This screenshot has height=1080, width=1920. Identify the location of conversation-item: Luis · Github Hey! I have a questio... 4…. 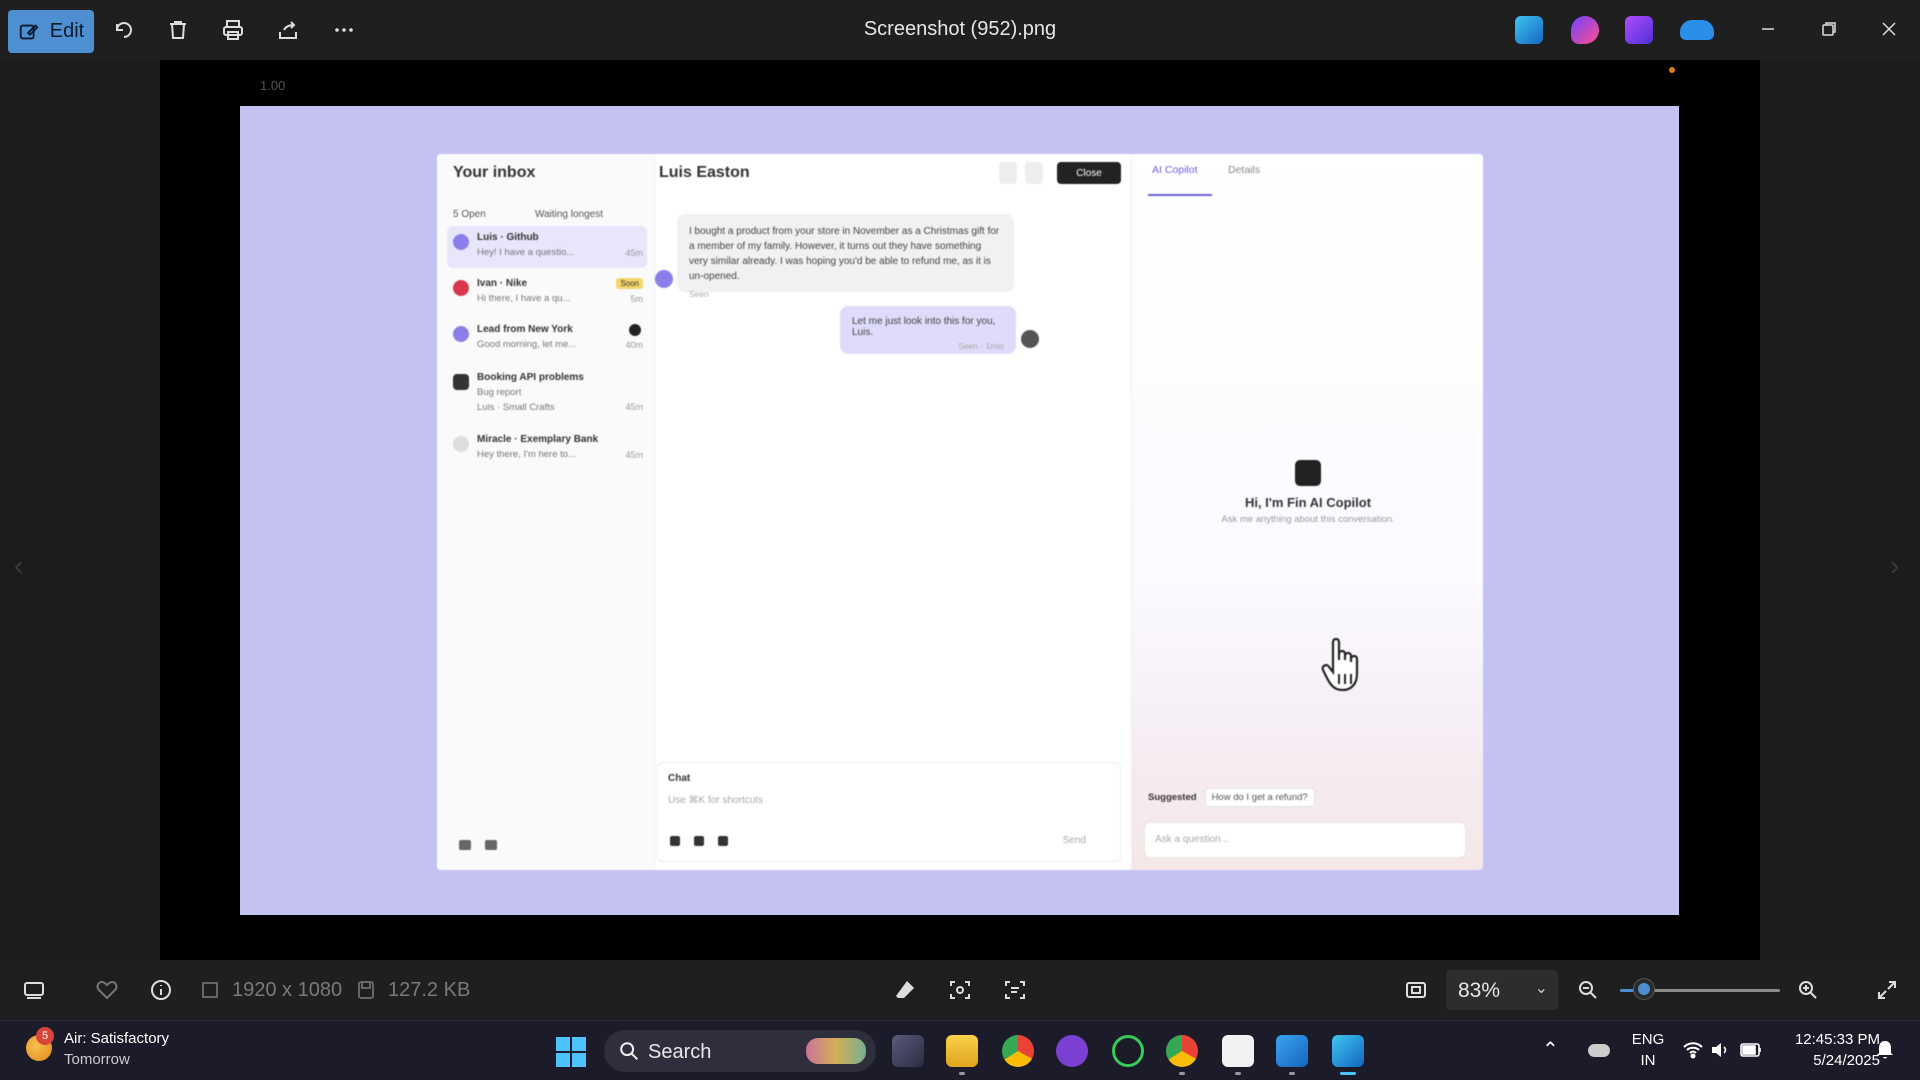
(547, 247).